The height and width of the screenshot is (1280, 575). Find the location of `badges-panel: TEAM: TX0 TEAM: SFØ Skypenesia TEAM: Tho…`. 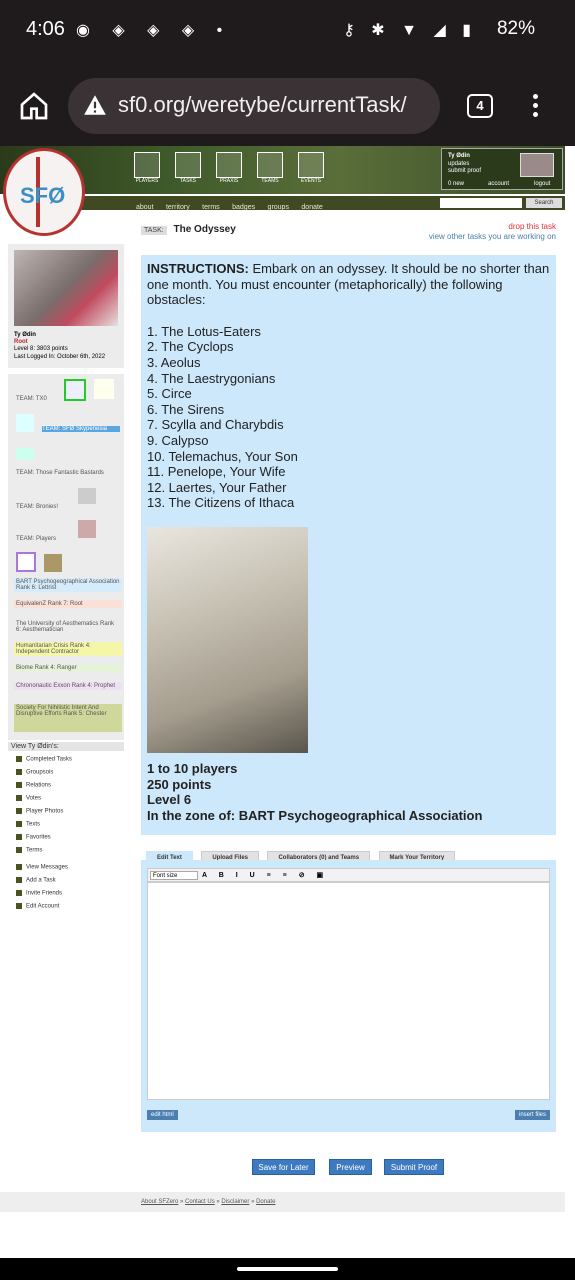

badges-panel: TEAM: TX0 TEAM: SFØ Skypenesia TEAM: Tho… is located at coordinates (66, 557).